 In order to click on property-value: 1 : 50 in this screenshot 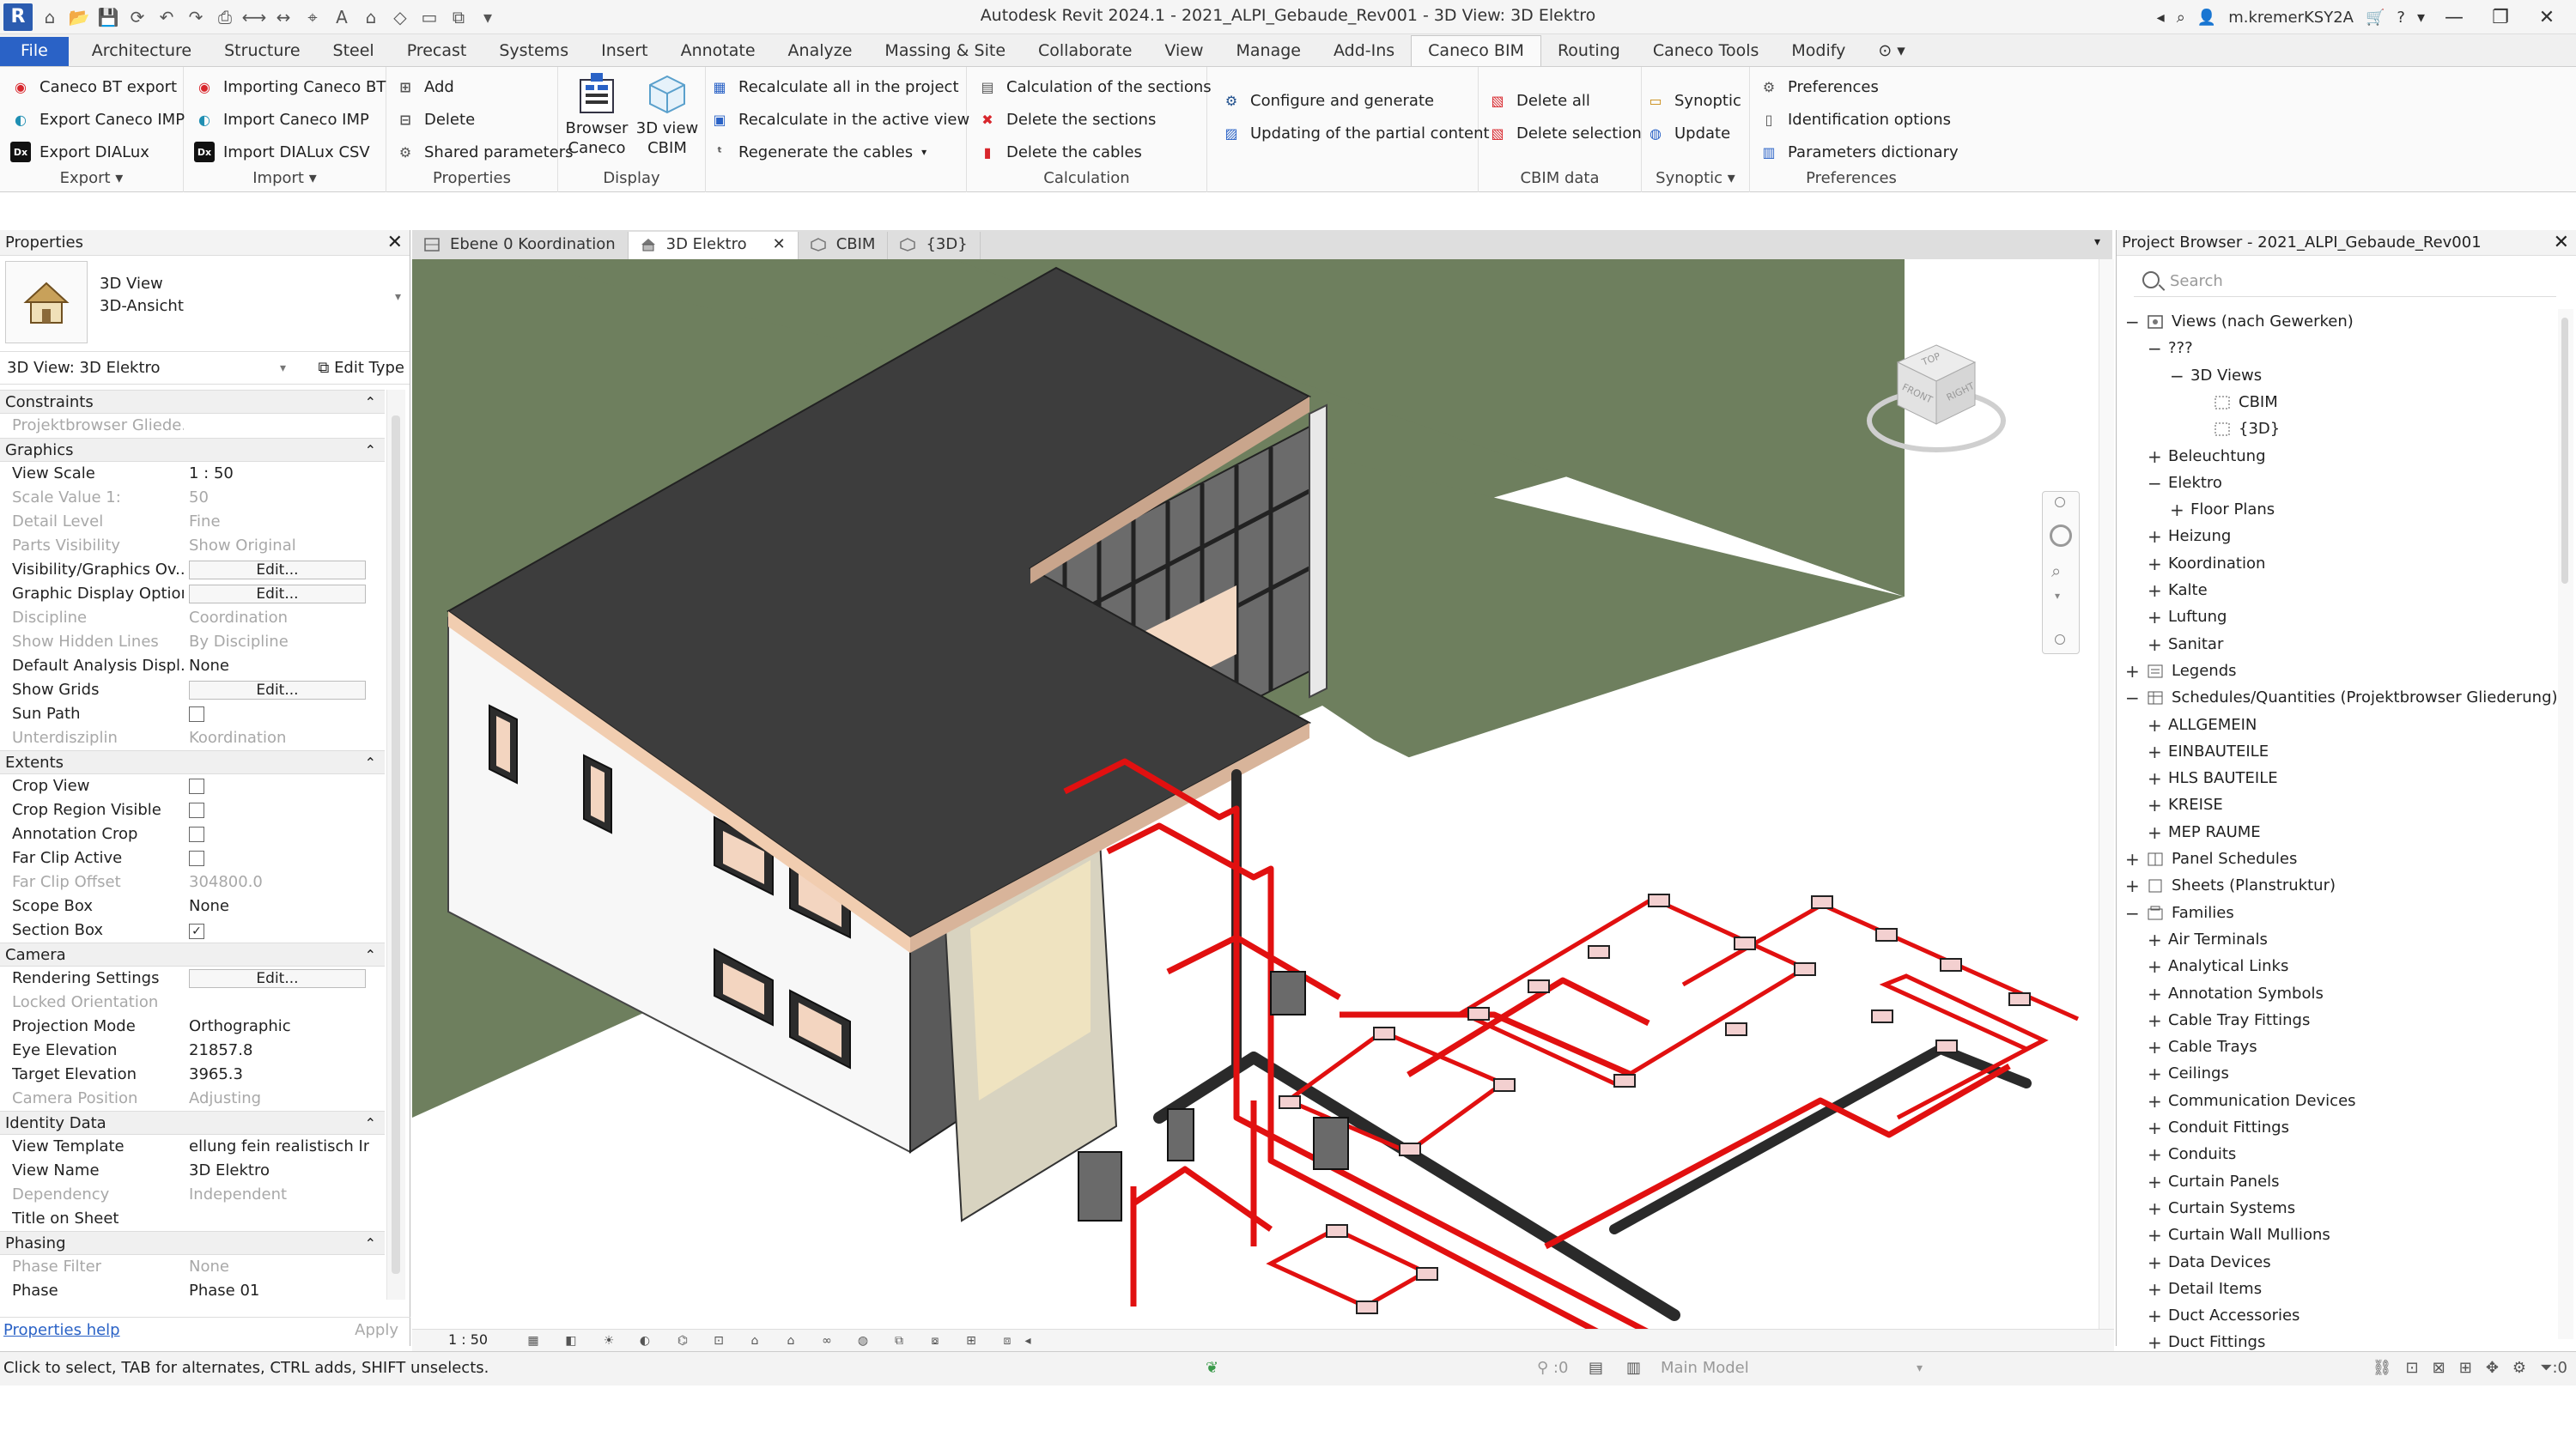, I will do `click(279, 474)`.